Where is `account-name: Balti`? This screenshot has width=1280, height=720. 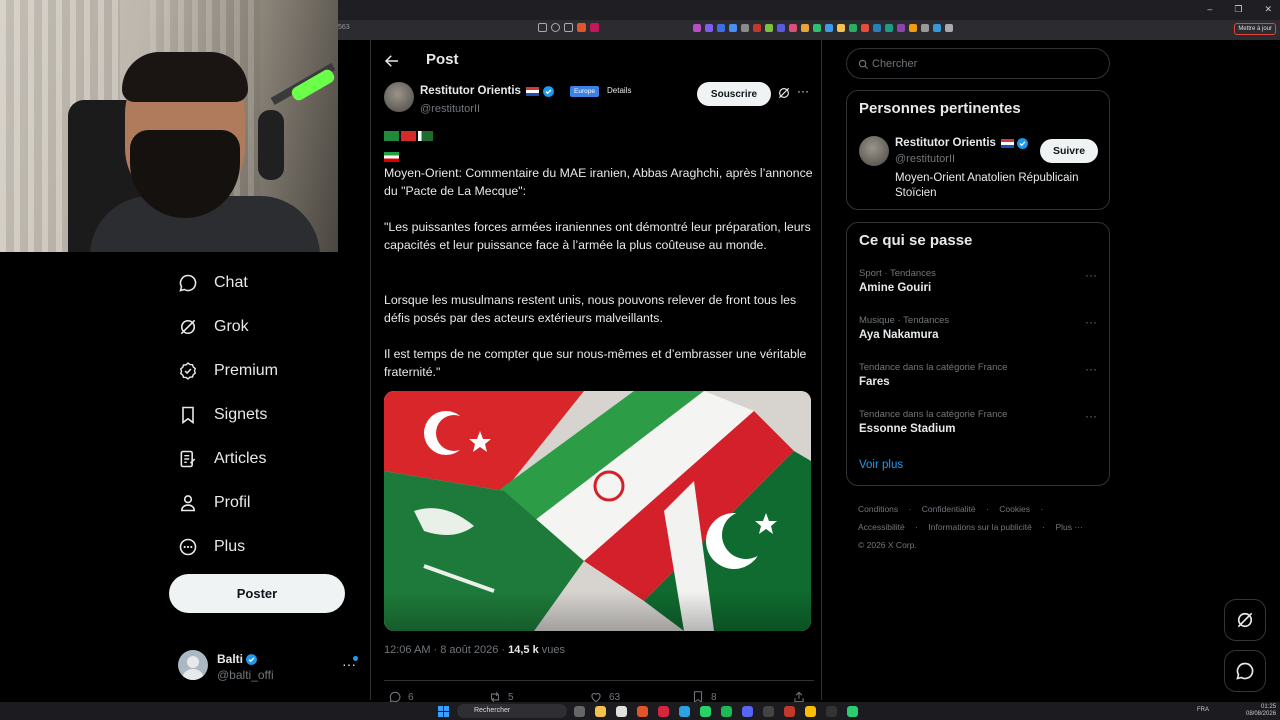
account-name: Balti is located at coordinates (230, 659).